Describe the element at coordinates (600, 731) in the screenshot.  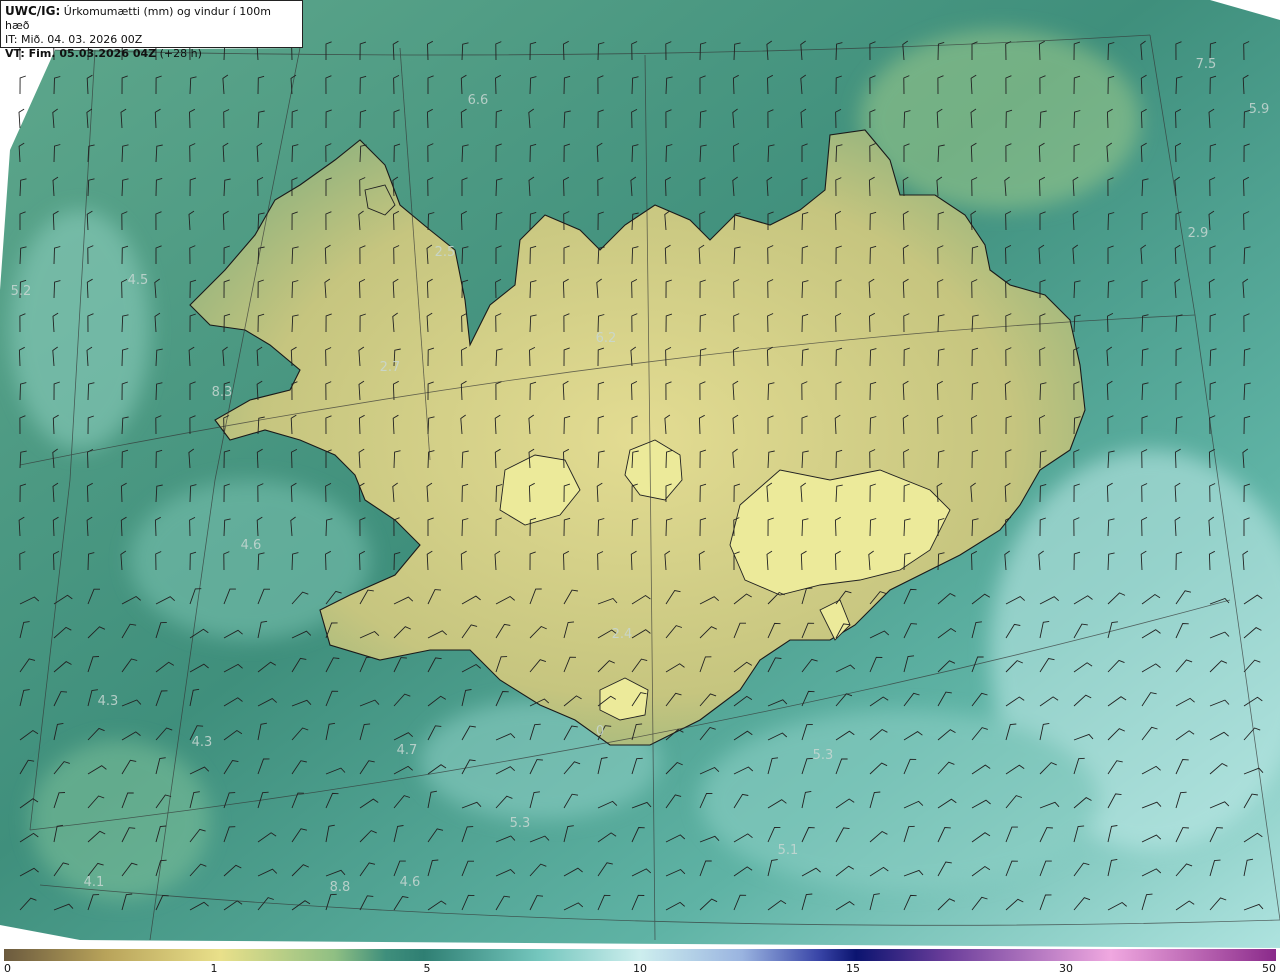
I see `value-label: 0` at that location.